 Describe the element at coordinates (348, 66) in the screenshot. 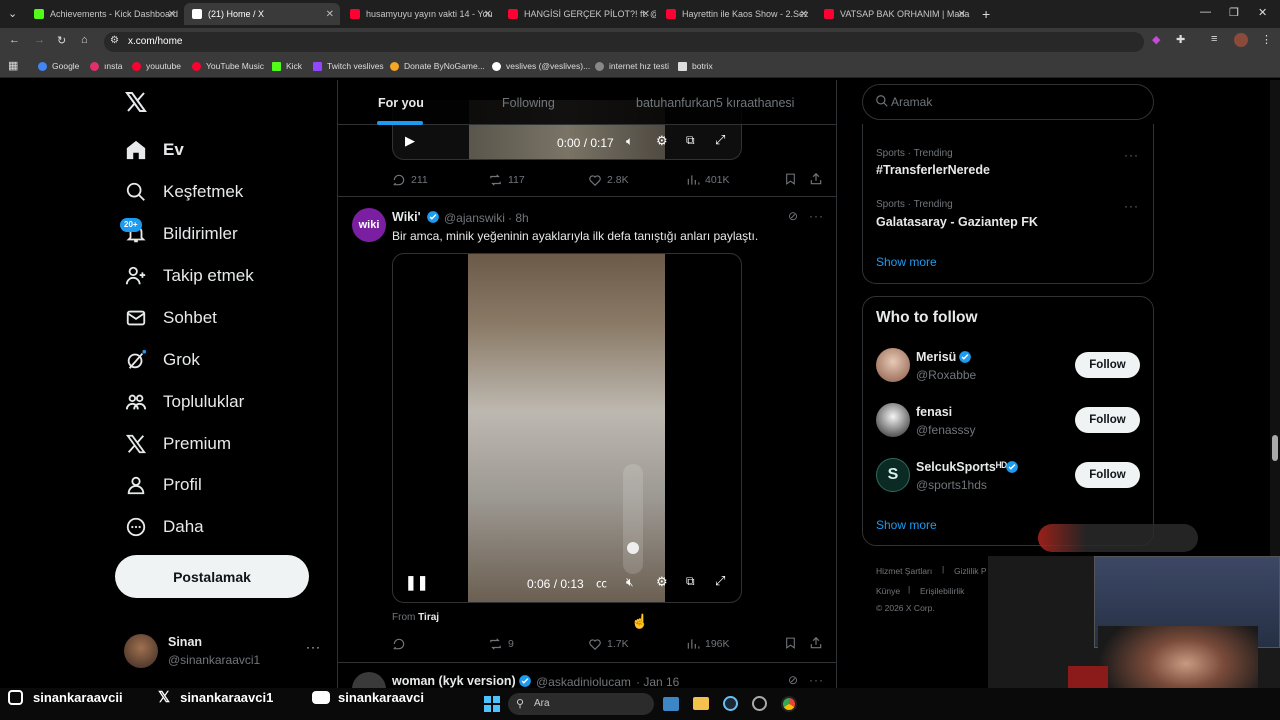

I see `bookmark-item: Twitch veslives` at that location.